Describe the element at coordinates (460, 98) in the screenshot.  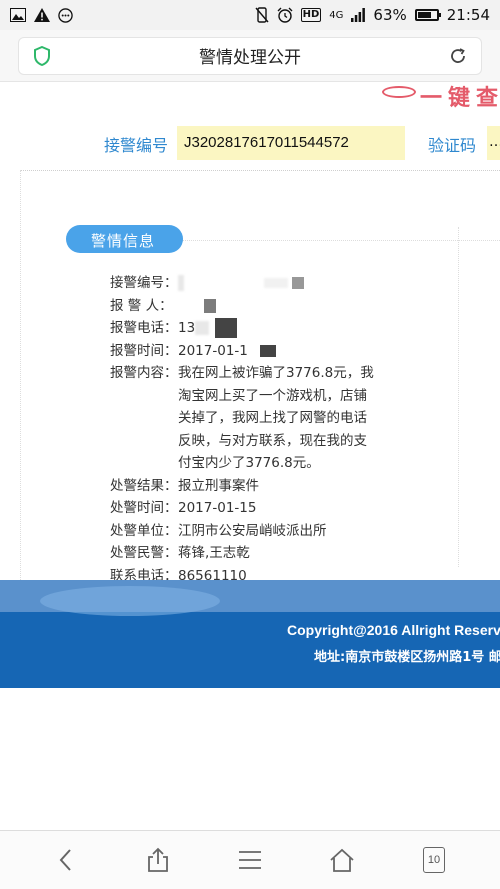
I see `stamp-text: 一键查` at that location.